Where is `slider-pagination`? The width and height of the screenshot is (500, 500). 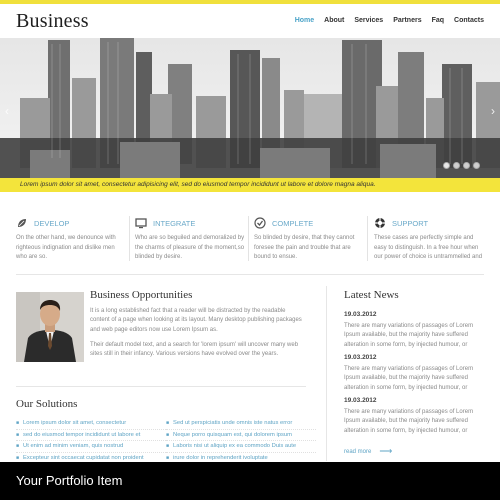
slider-pagination is located at coordinates (461, 165).